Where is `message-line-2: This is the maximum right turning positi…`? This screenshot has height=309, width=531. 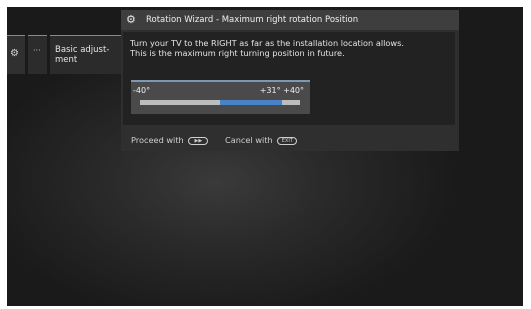
message-line-2: This is the maximum right turning positi… is located at coordinates (237, 53).